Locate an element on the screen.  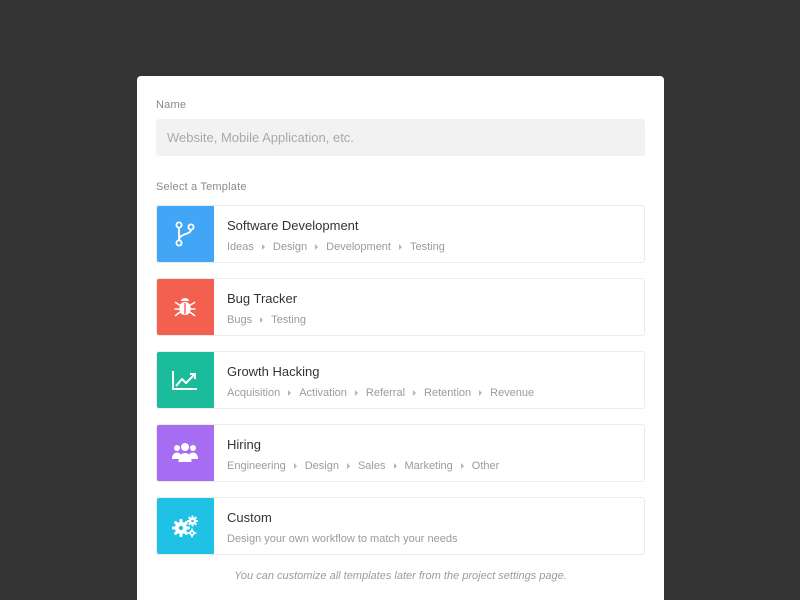
template-steps: Engineering Design Sales Marketing Other is located at coordinates (363, 466).